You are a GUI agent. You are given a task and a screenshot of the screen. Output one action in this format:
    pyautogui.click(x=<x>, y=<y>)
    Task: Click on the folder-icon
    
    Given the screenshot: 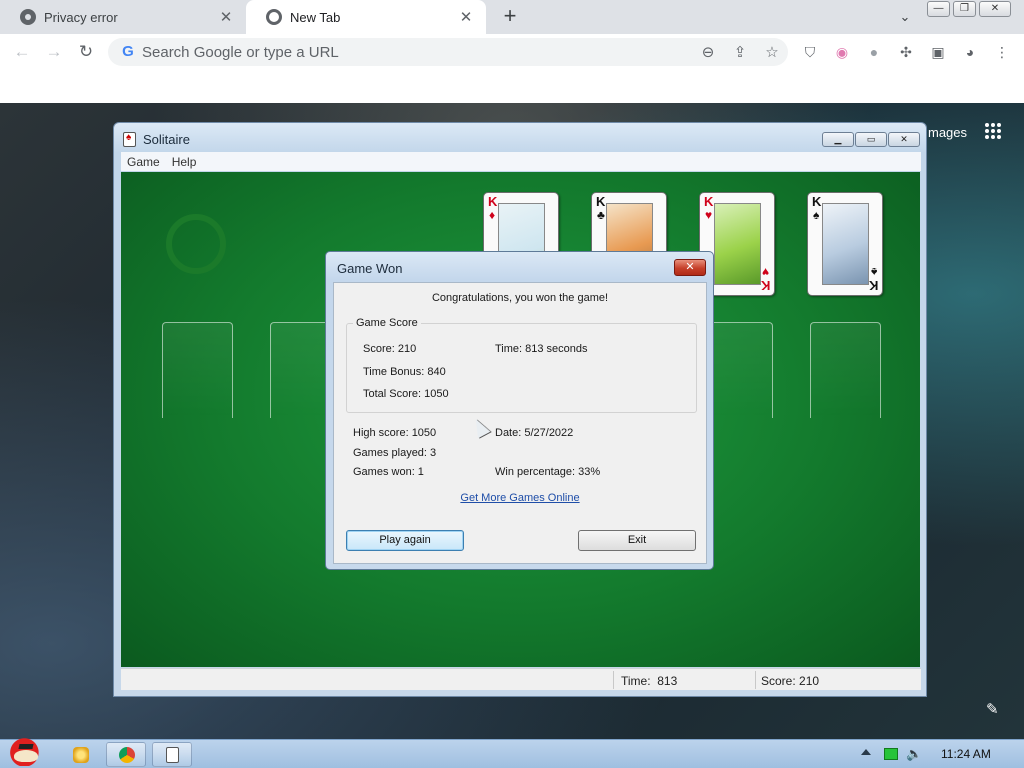 What is the action you would take?
    pyautogui.click(x=81, y=755)
    